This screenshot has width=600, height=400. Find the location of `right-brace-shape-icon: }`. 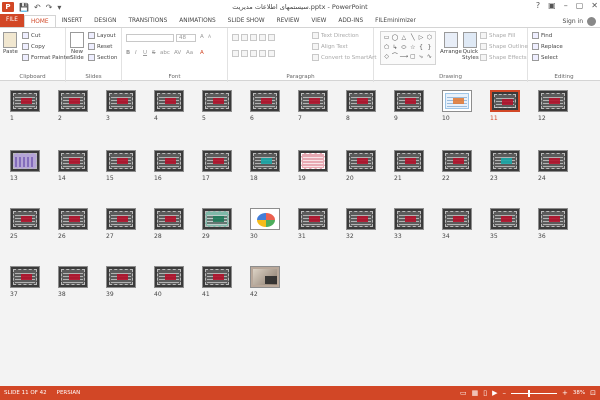

right-brace-shape-icon: } is located at coordinates (429, 48).